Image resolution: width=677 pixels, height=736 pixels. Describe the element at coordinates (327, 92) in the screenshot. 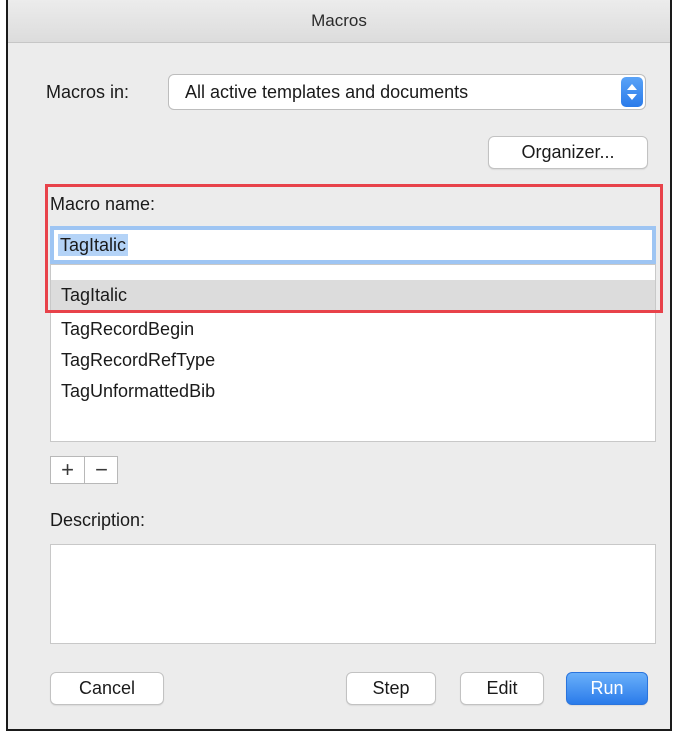

I see `macros-in-value: All active templates and documents` at that location.